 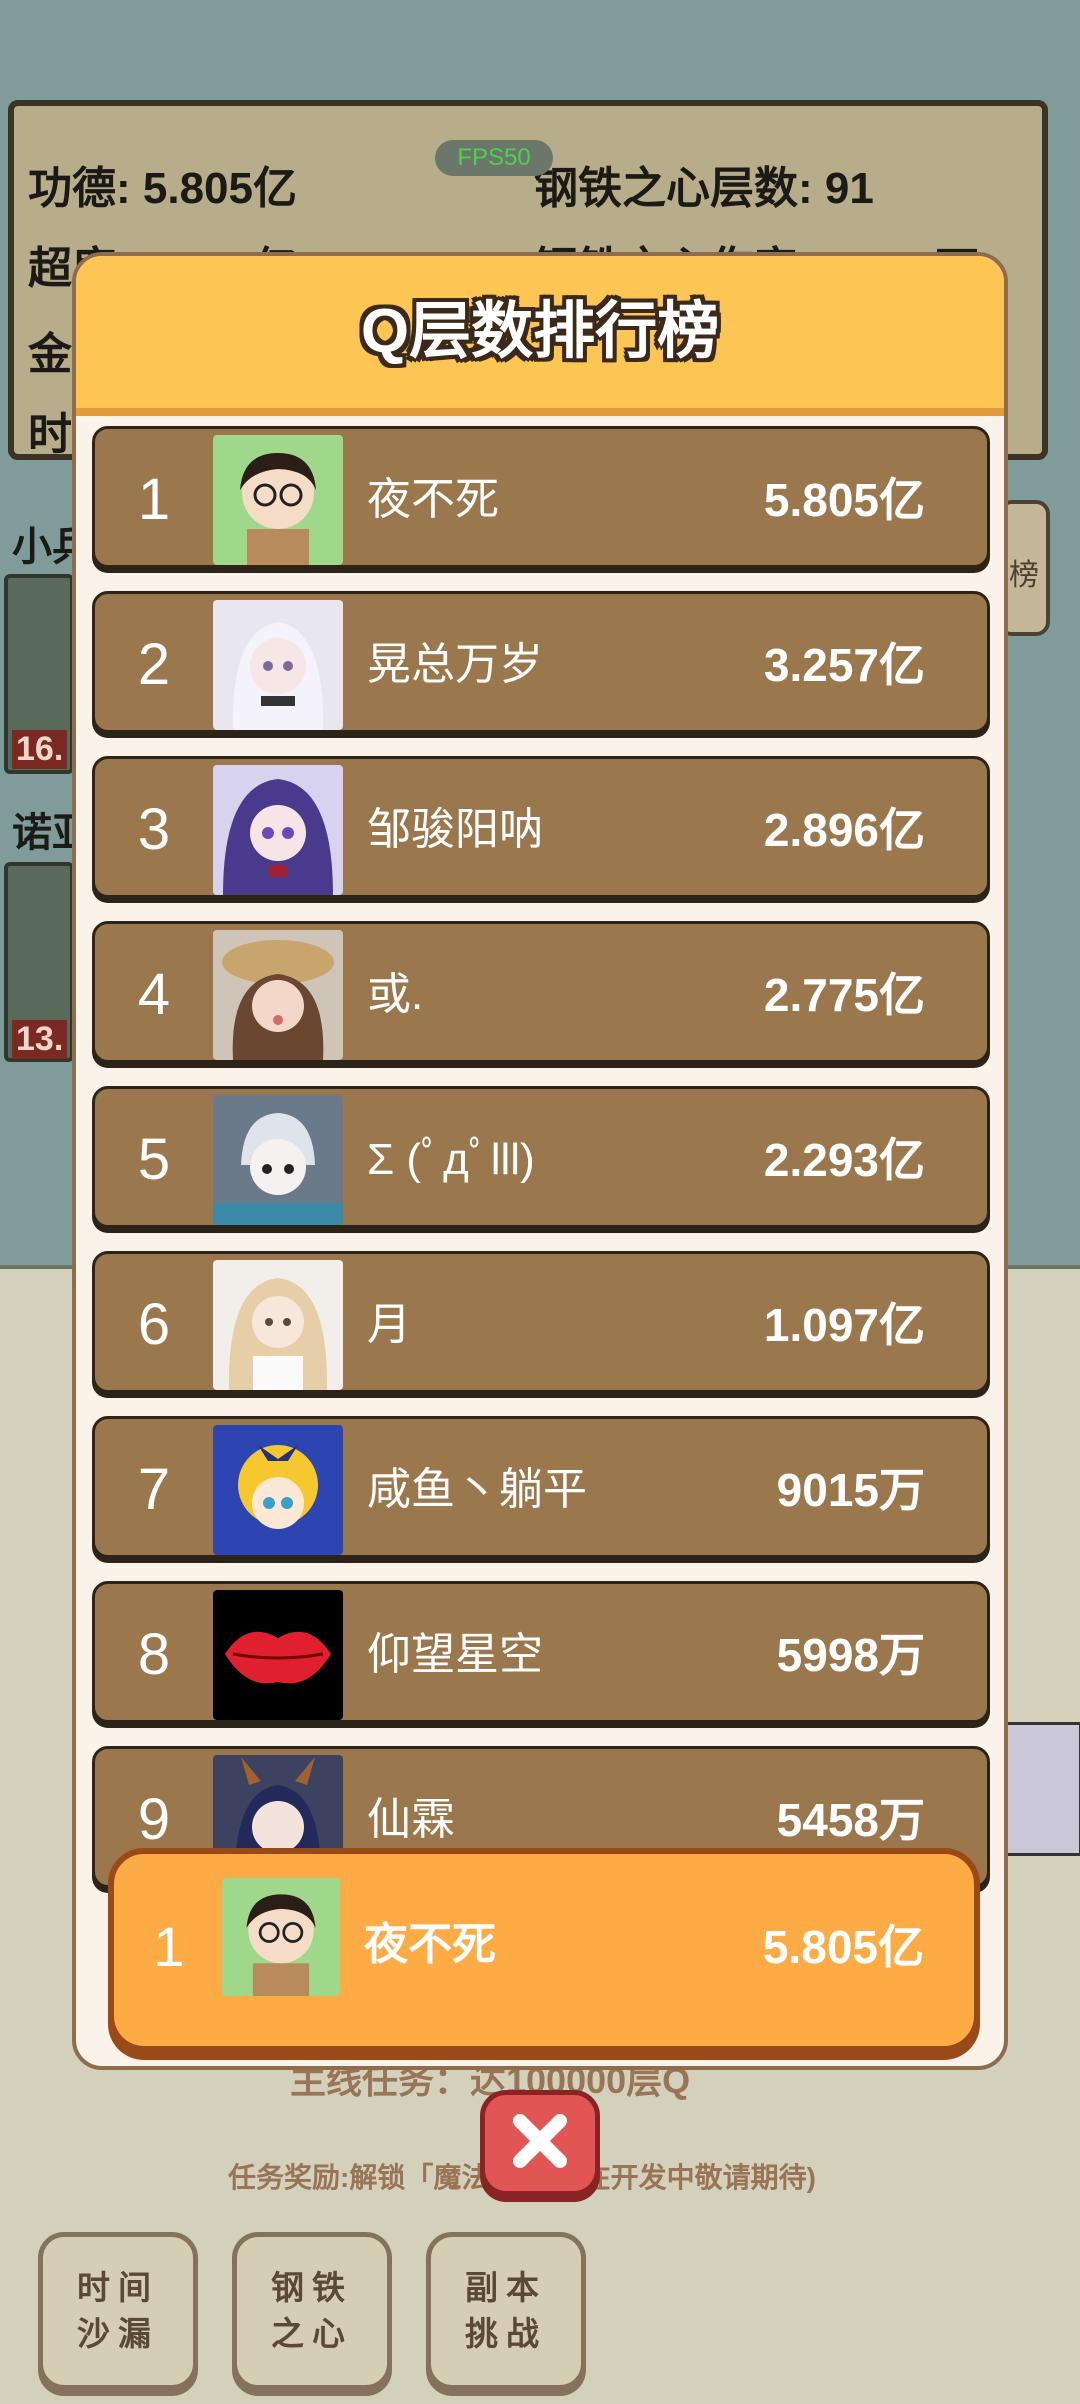 What do you see at coordinates (154, 1489) in the screenshot?
I see `rank-number: 7` at bounding box center [154, 1489].